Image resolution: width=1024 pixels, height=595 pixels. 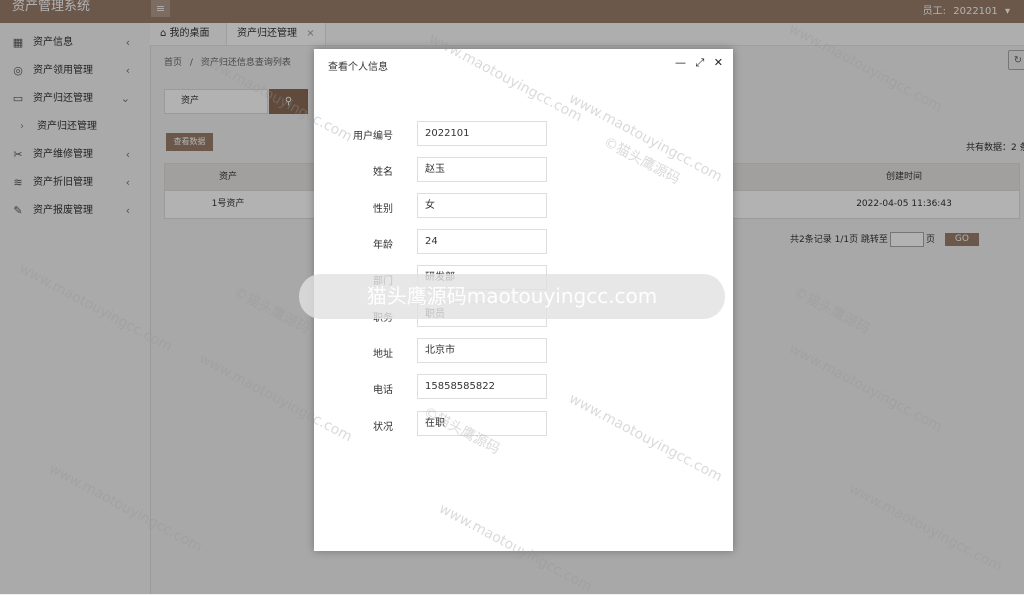 I want to click on label-status: 状况, so click(x=383, y=427).